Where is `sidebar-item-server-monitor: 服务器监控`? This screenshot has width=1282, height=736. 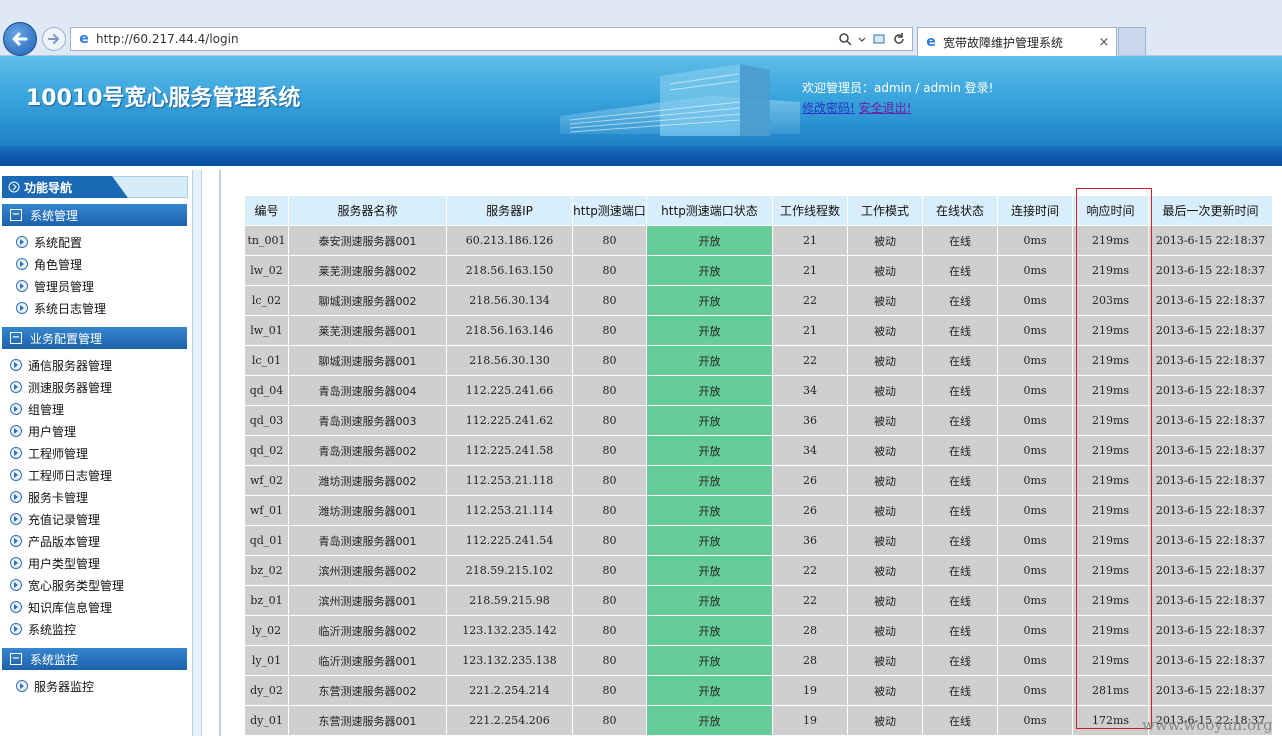
sidebar-item-server-monitor: 服务器监控 is located at coordinates (55, 686).